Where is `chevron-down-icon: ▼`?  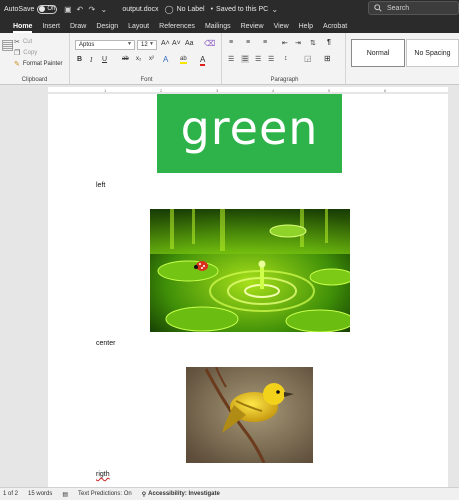 chevron-down-icon: ▼ is located at coordinates (129, 44).